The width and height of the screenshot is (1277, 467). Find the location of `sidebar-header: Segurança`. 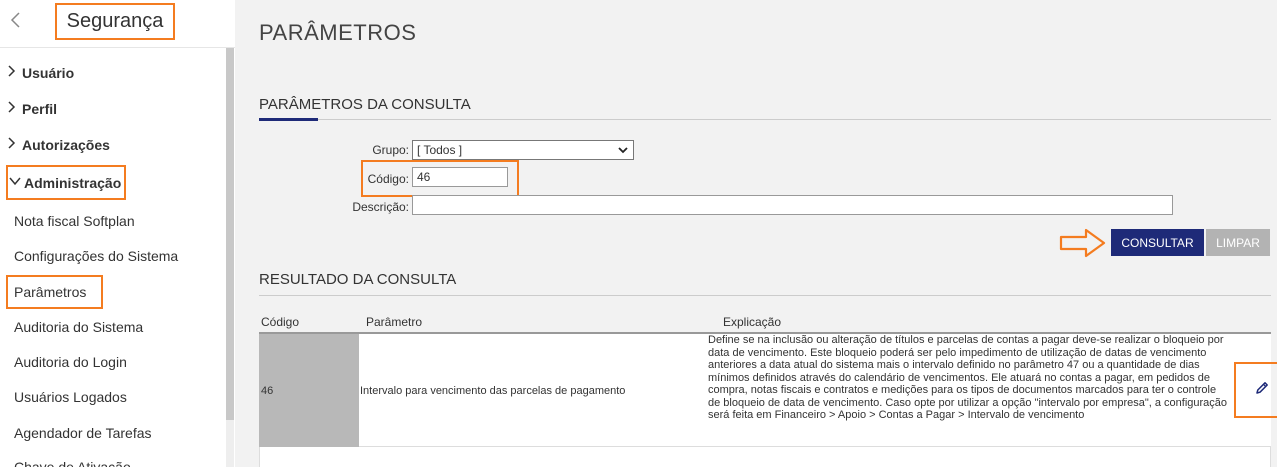

sidebar-header: Segurança is located at coordinates (117, 24).